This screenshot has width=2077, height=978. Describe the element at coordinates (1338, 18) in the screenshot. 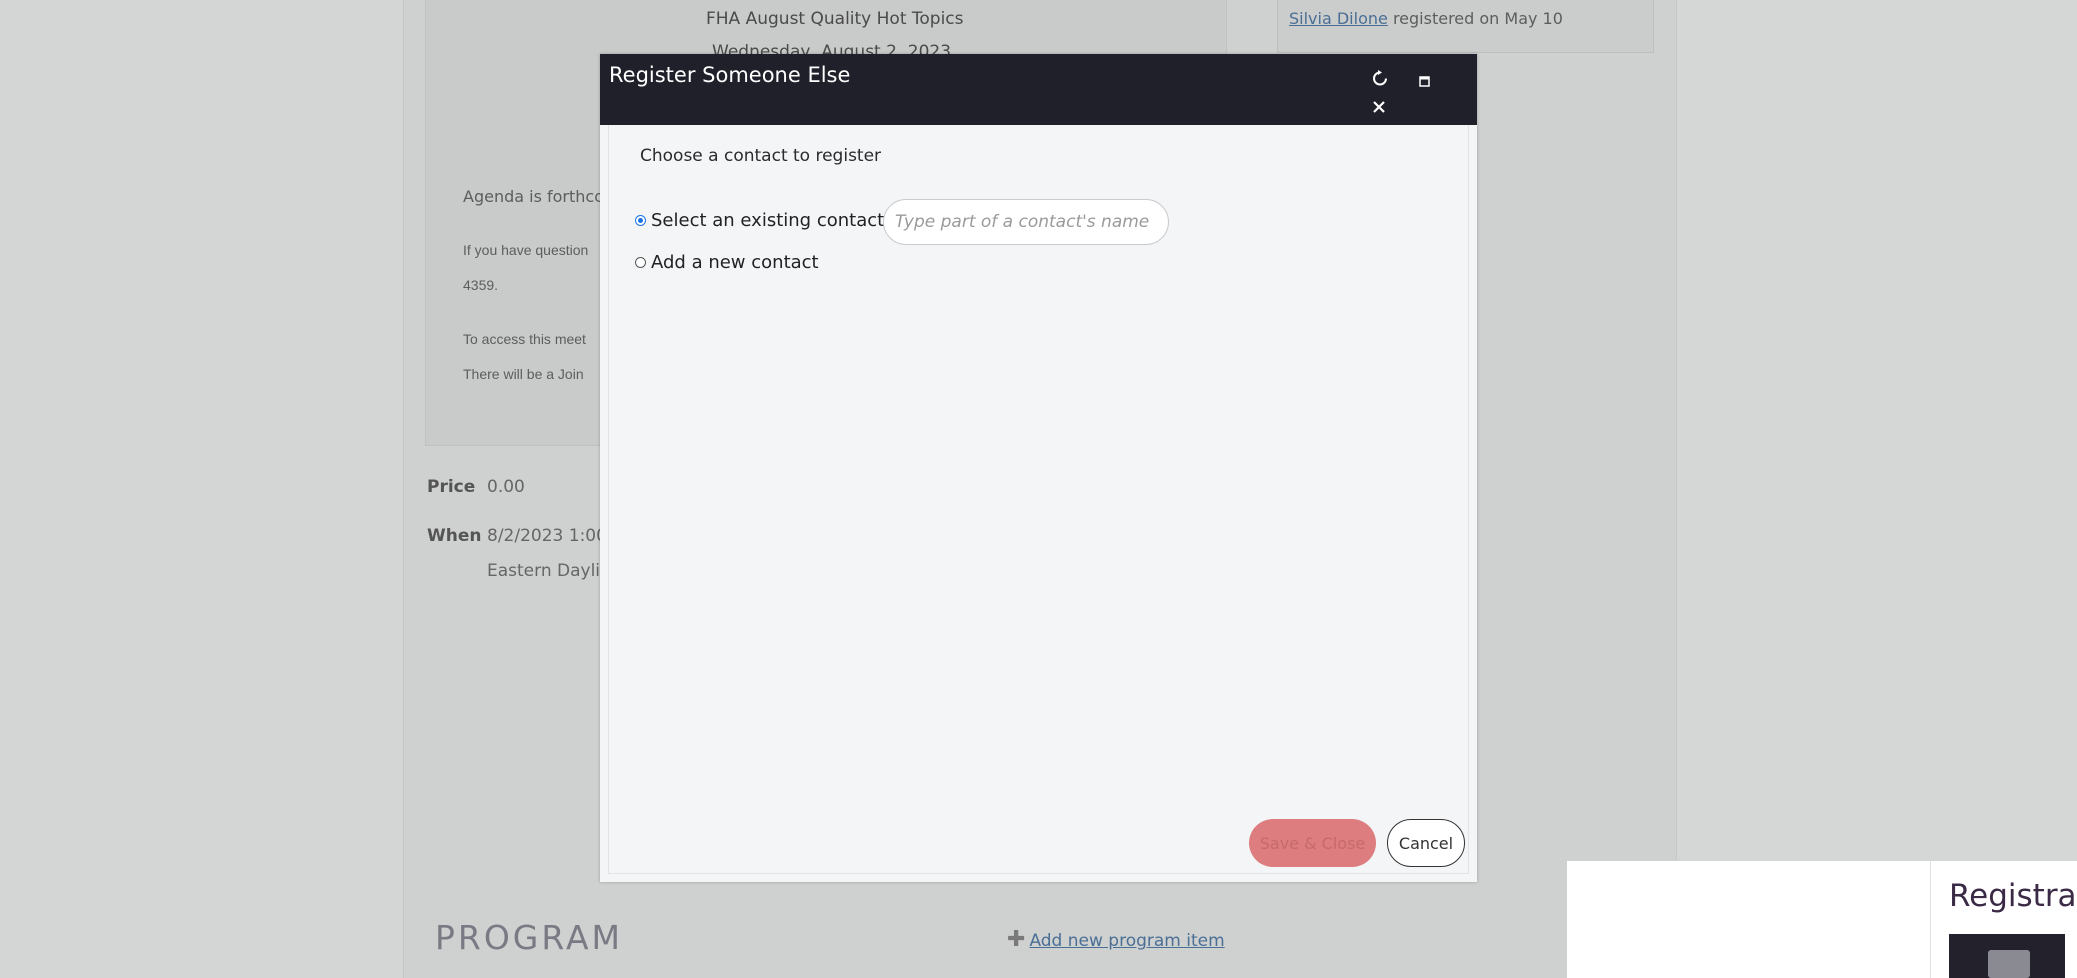

I see `registrant-link: Silvia Dilone` at that location.